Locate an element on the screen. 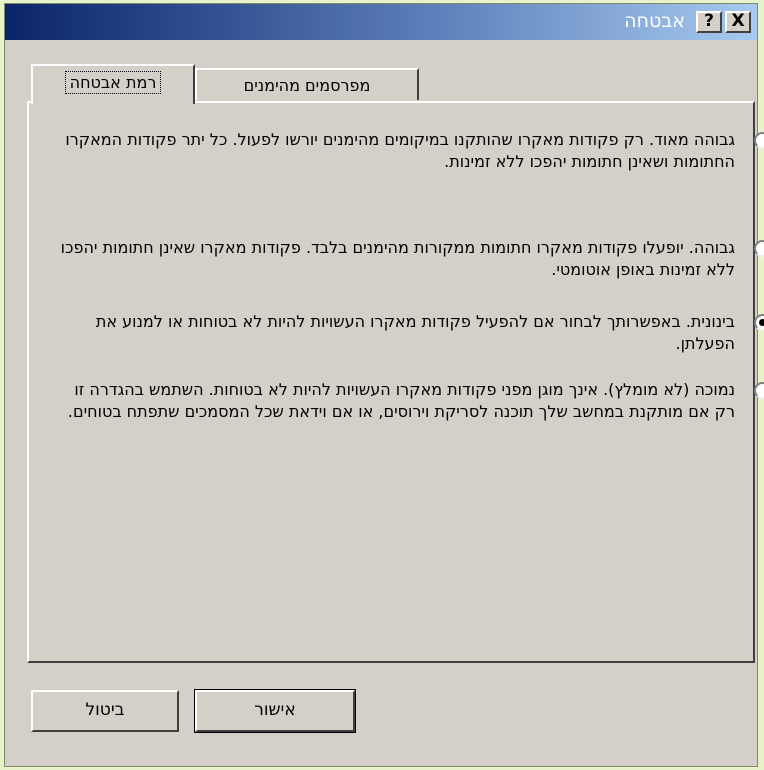  option-medium-name: בינונית. is located at coordinates (710, 321).